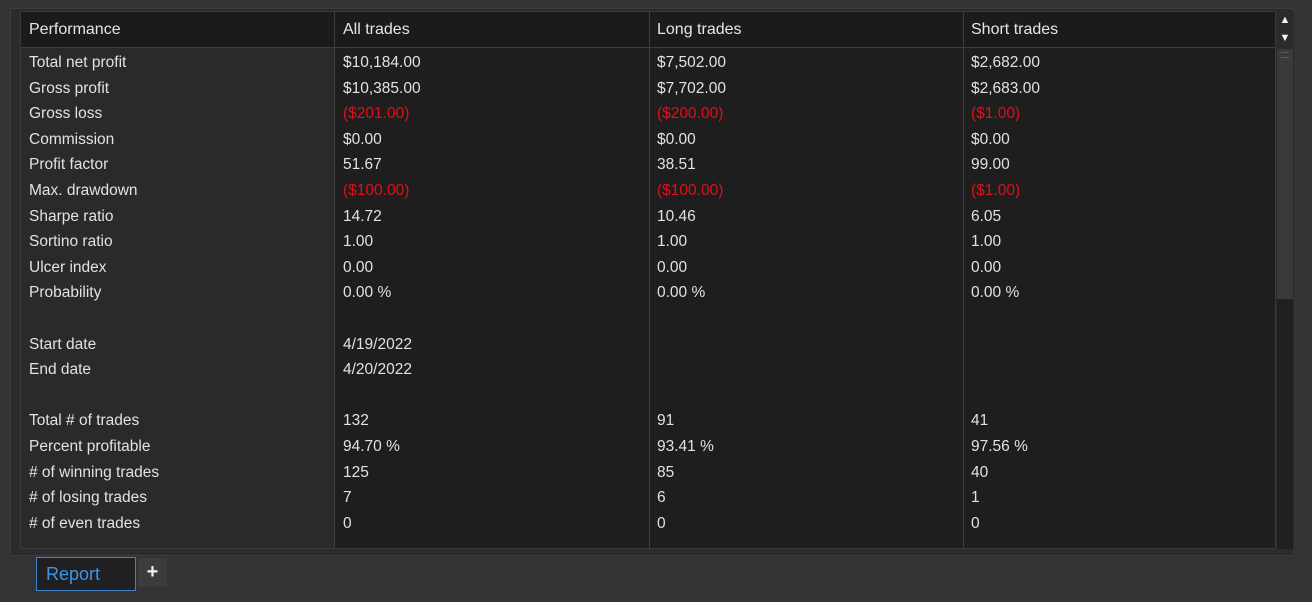 This screenshot has height=602, width=1312. Describe the element at coordinates (980, 421) in the screenshot. I see `cell-short-trades: 41` at that location.